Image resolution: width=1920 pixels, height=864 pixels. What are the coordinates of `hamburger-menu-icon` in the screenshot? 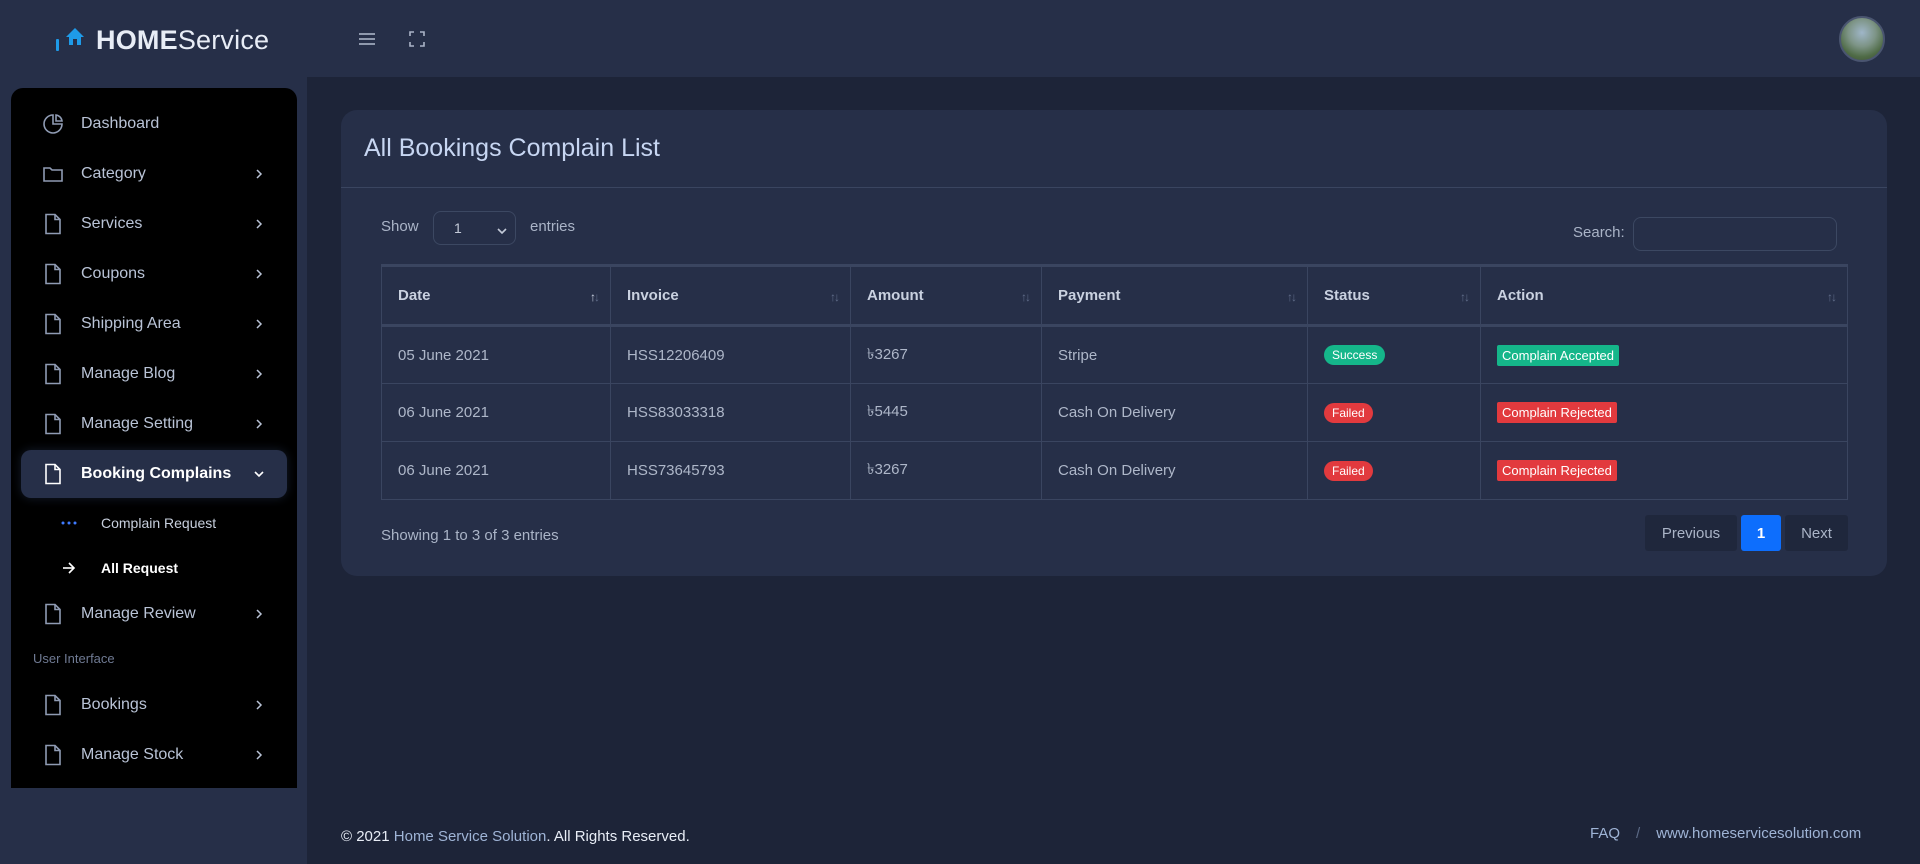 It's located at (367, 39).